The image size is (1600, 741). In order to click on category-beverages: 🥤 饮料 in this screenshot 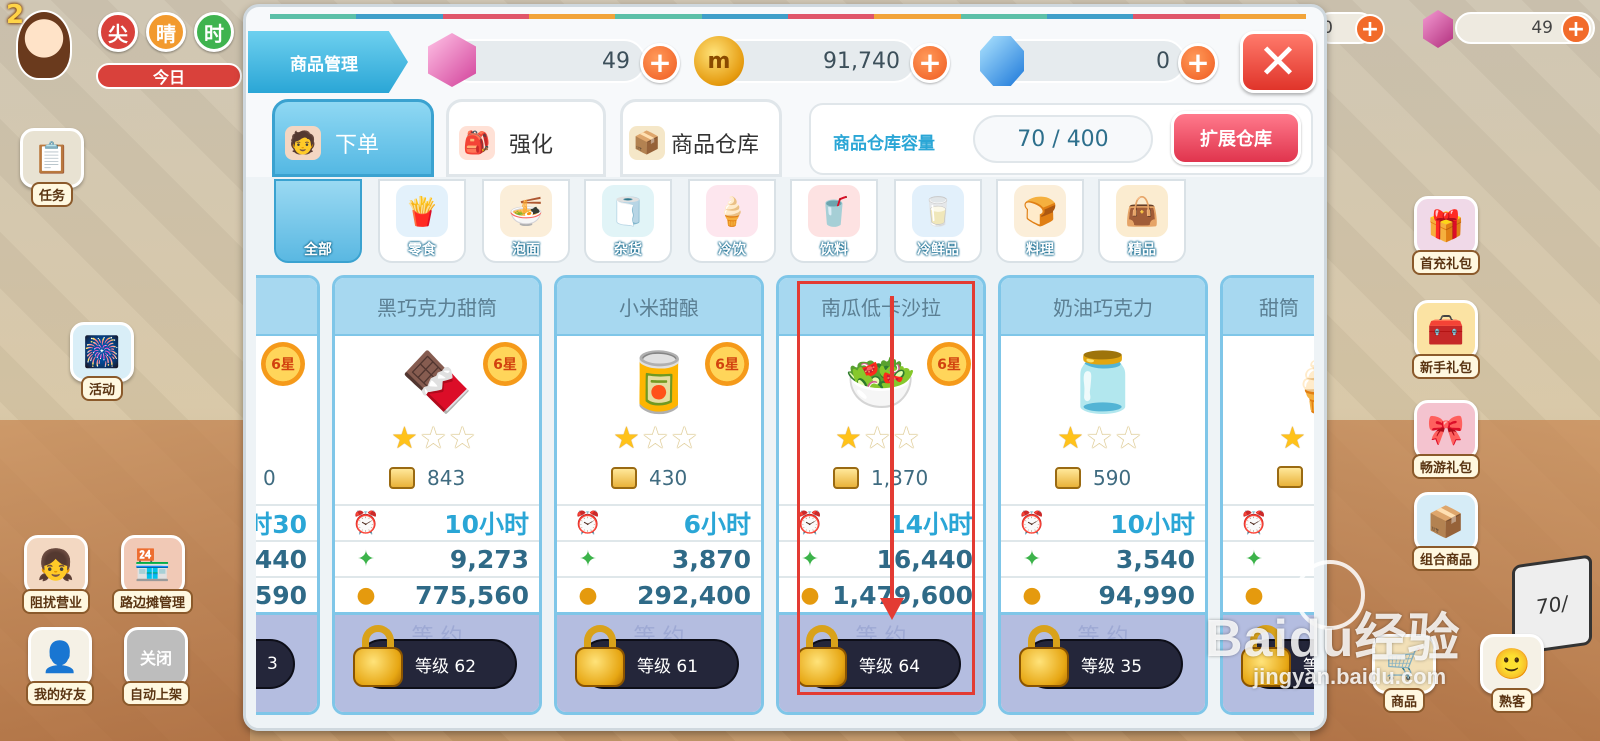, I will do `click(834, 221)`.